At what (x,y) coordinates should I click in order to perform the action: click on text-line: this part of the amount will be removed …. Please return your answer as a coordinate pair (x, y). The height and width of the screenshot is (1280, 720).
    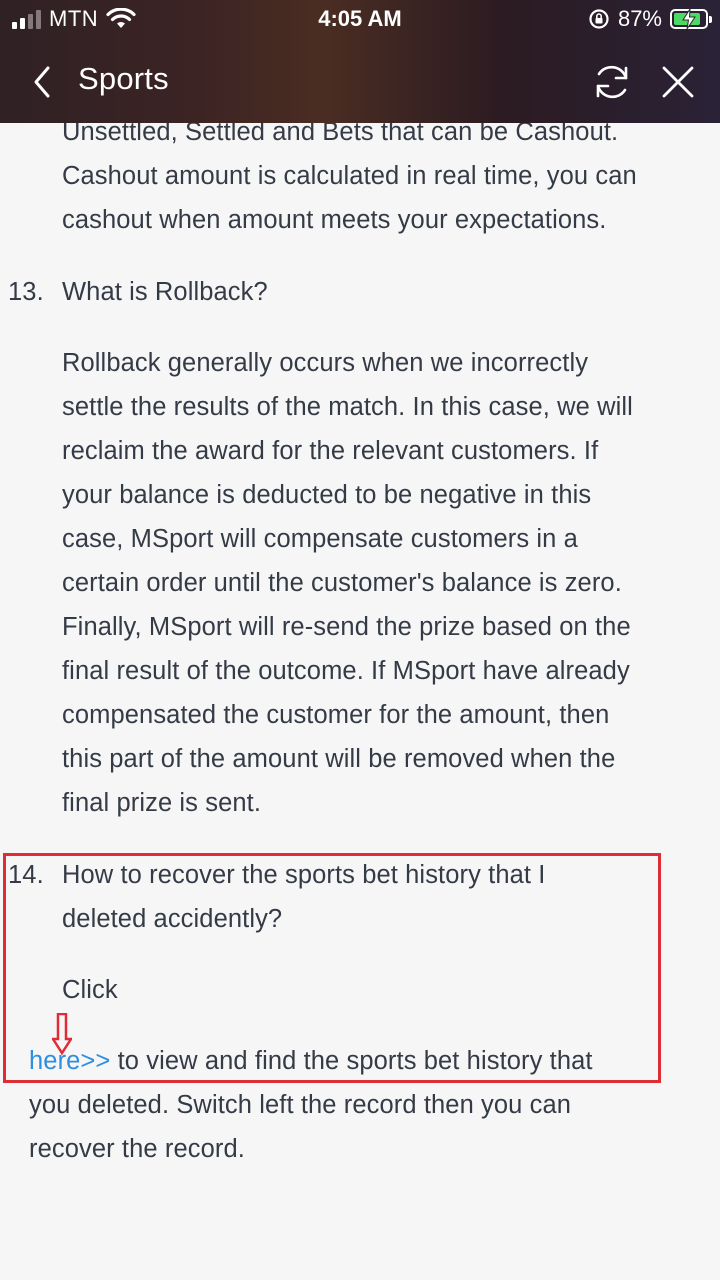
    Looking at the image, I should click on (339, 759).